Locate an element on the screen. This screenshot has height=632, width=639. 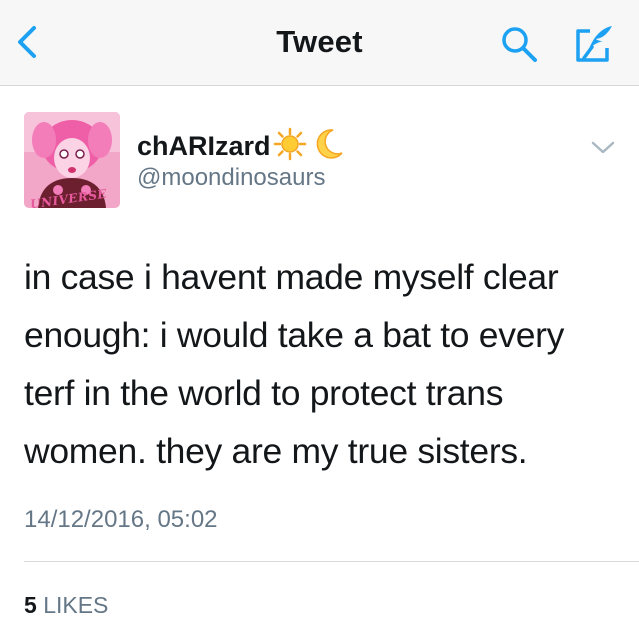
divider is located at coordinates (331, 561).